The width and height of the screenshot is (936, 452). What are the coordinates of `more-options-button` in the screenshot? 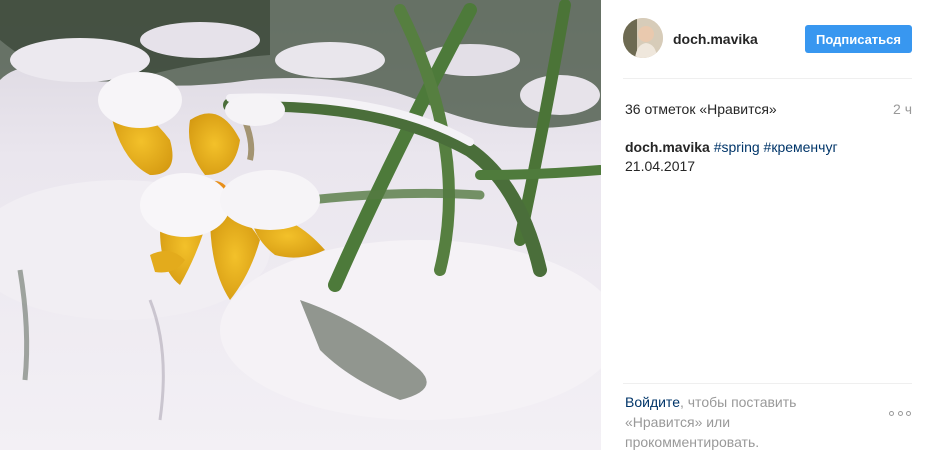 It's located at (900, 413).